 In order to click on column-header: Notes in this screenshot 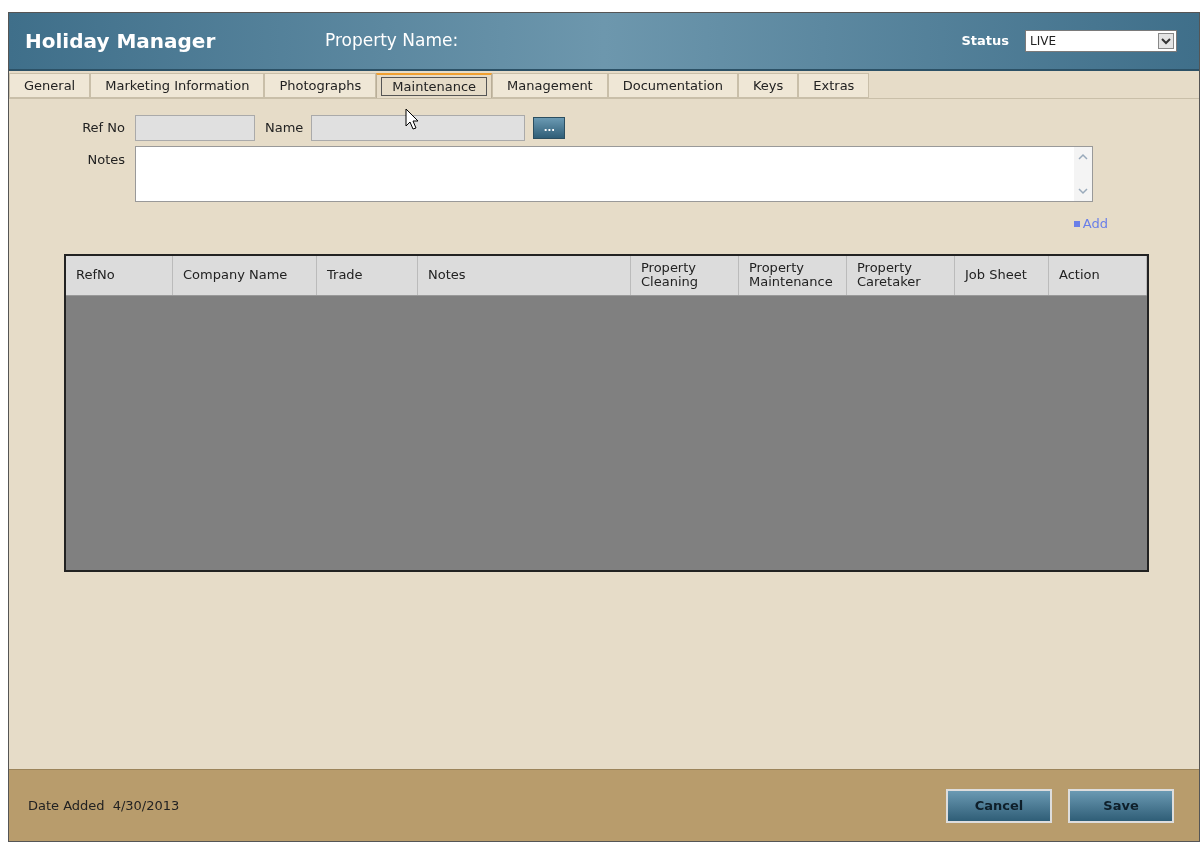, I will do `click(524, 275)`.